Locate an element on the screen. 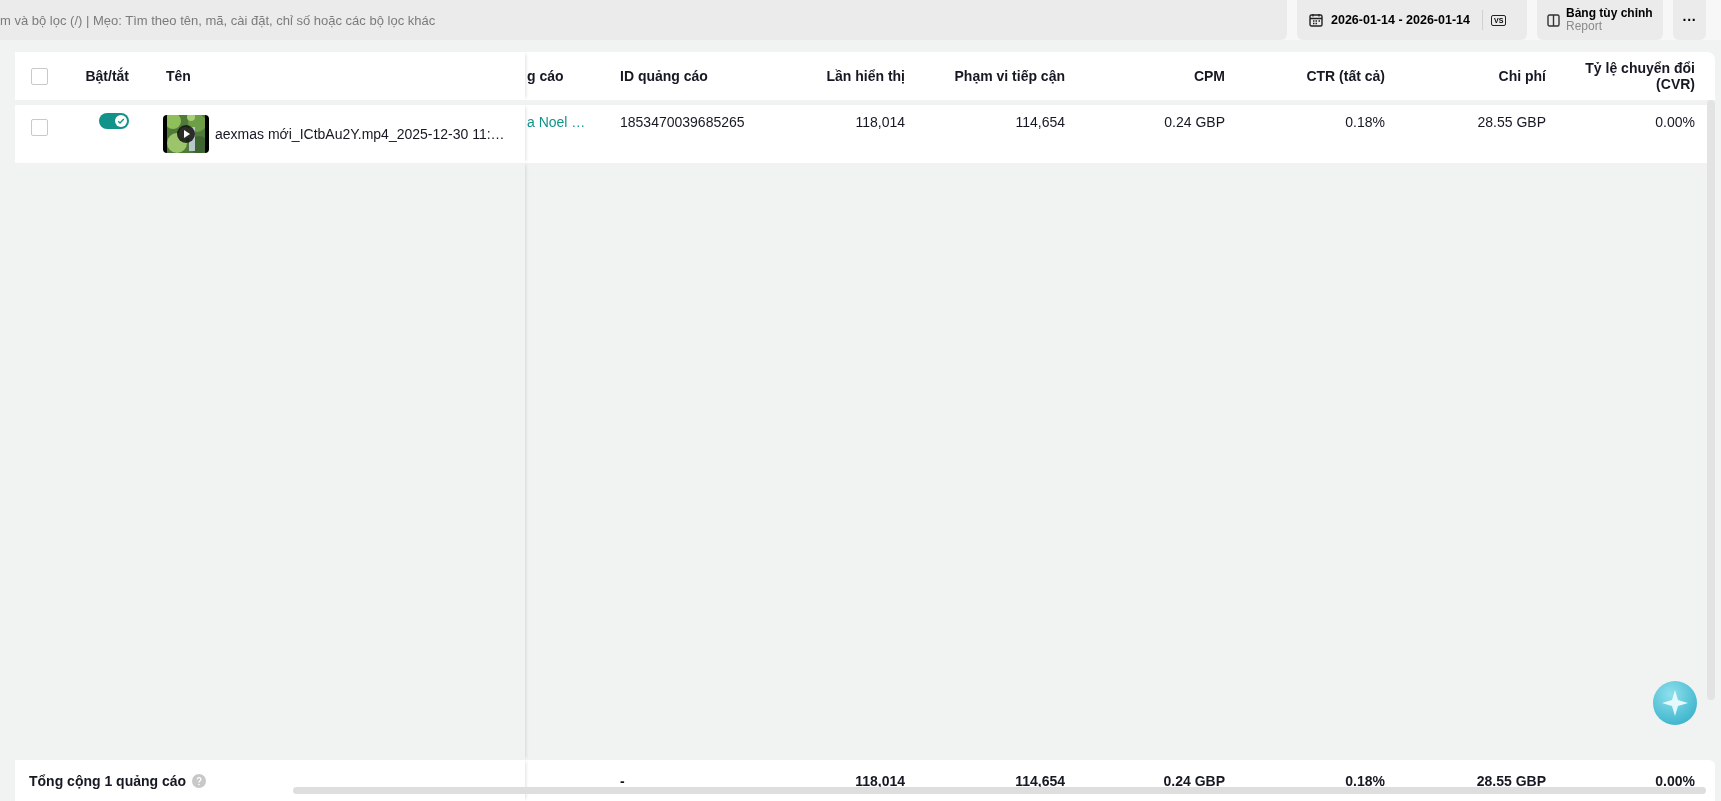 The width and height of the screenshot is (1721, 801). total-cell: - is located at coordinates (622, 780).